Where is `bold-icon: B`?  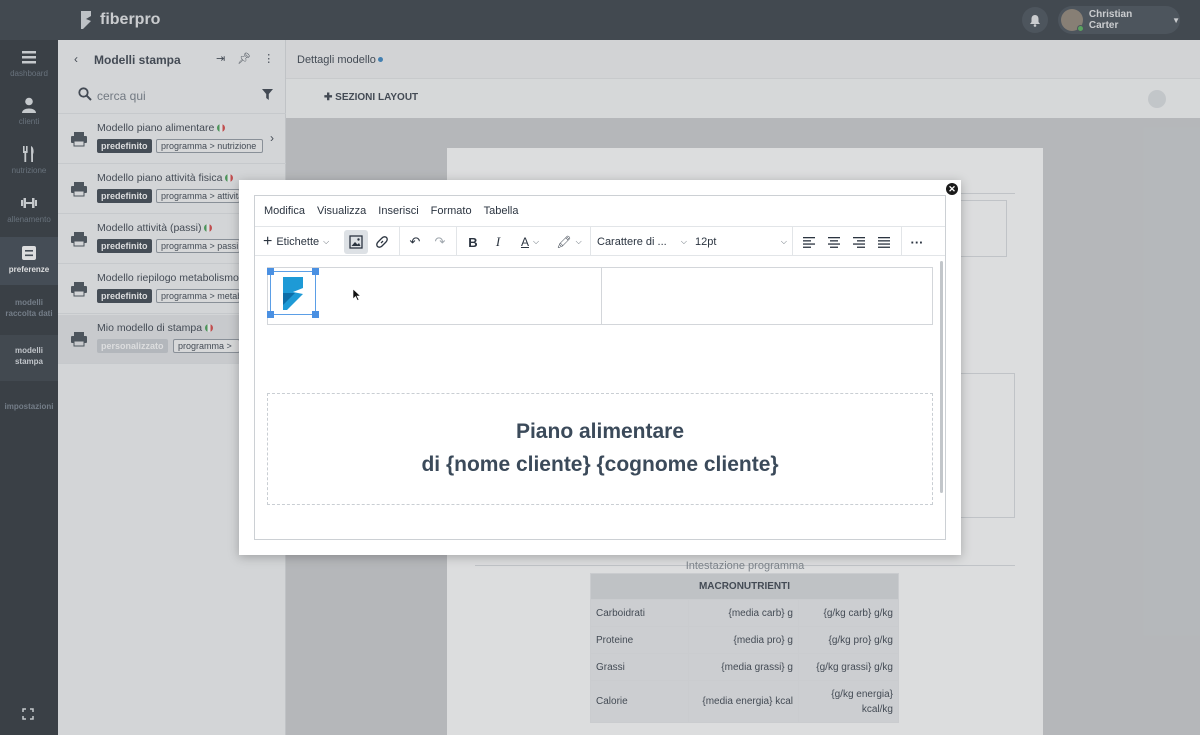
bold-icon: B is located at coordinates (473, 242).